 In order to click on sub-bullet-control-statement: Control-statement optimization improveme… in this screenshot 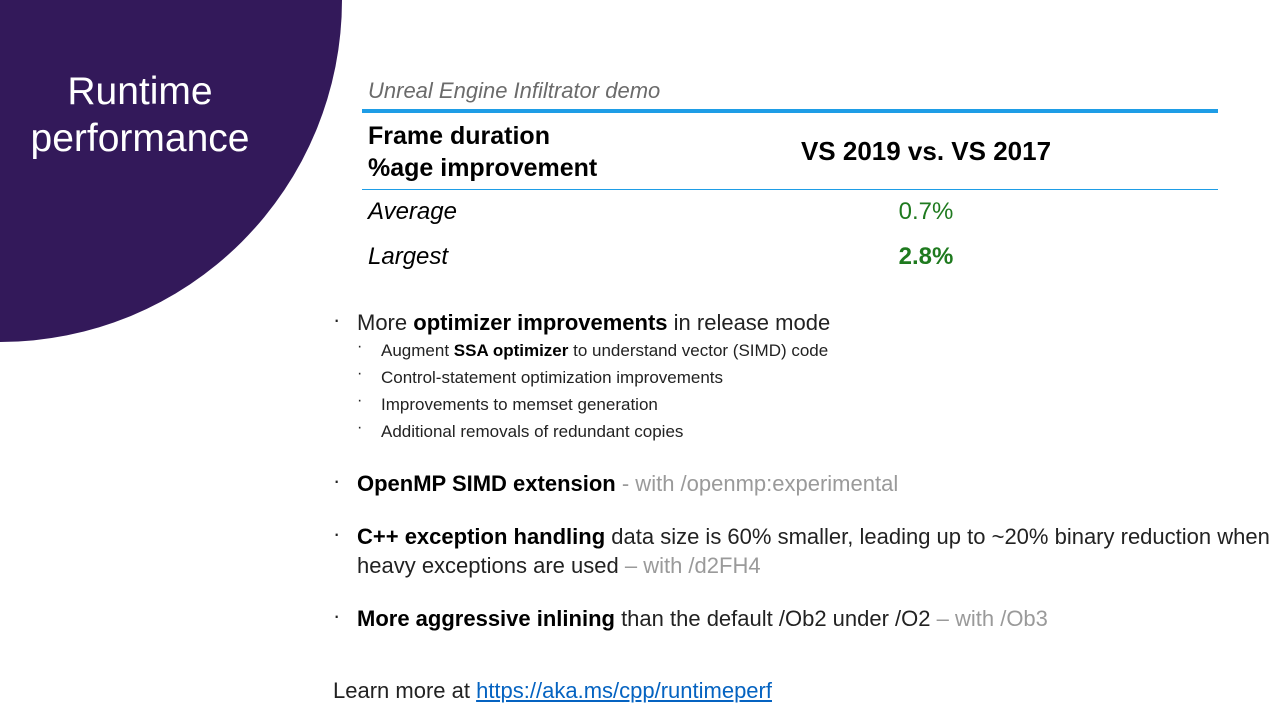, I will do `click(803, 375)`.